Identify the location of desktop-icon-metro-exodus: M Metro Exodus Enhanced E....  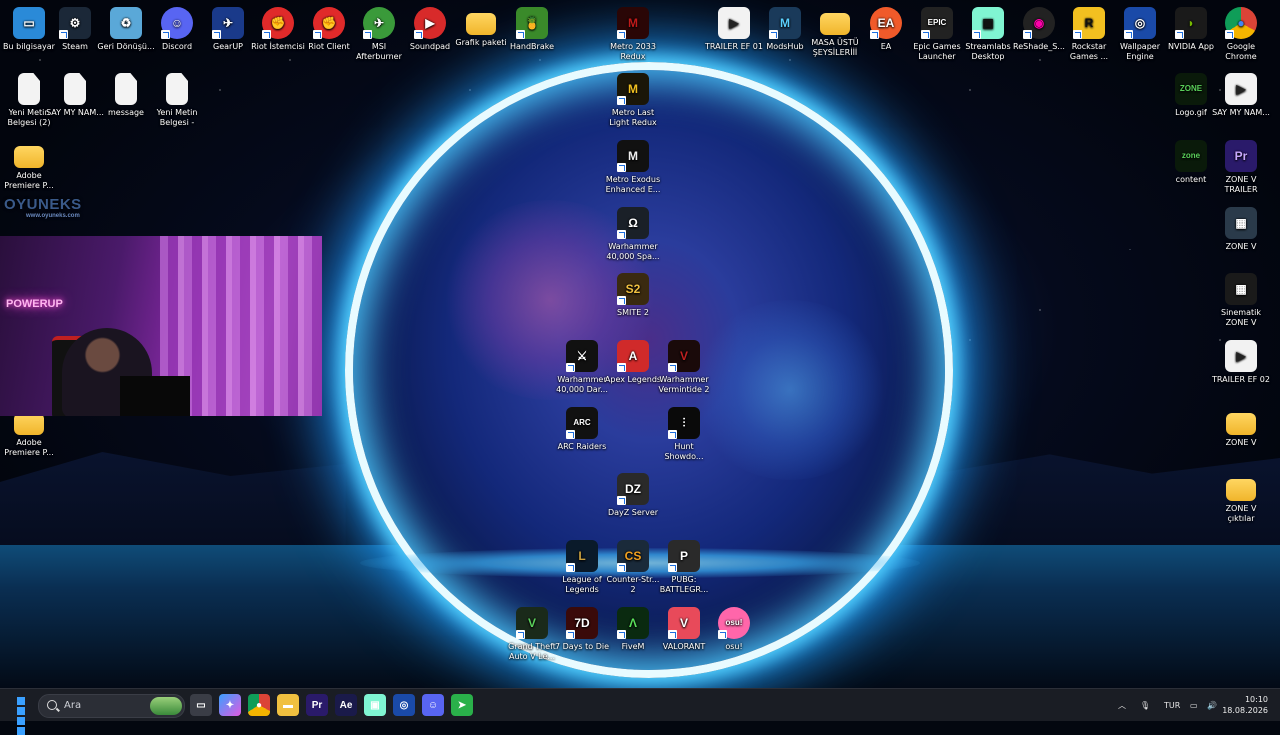
(633, 167).